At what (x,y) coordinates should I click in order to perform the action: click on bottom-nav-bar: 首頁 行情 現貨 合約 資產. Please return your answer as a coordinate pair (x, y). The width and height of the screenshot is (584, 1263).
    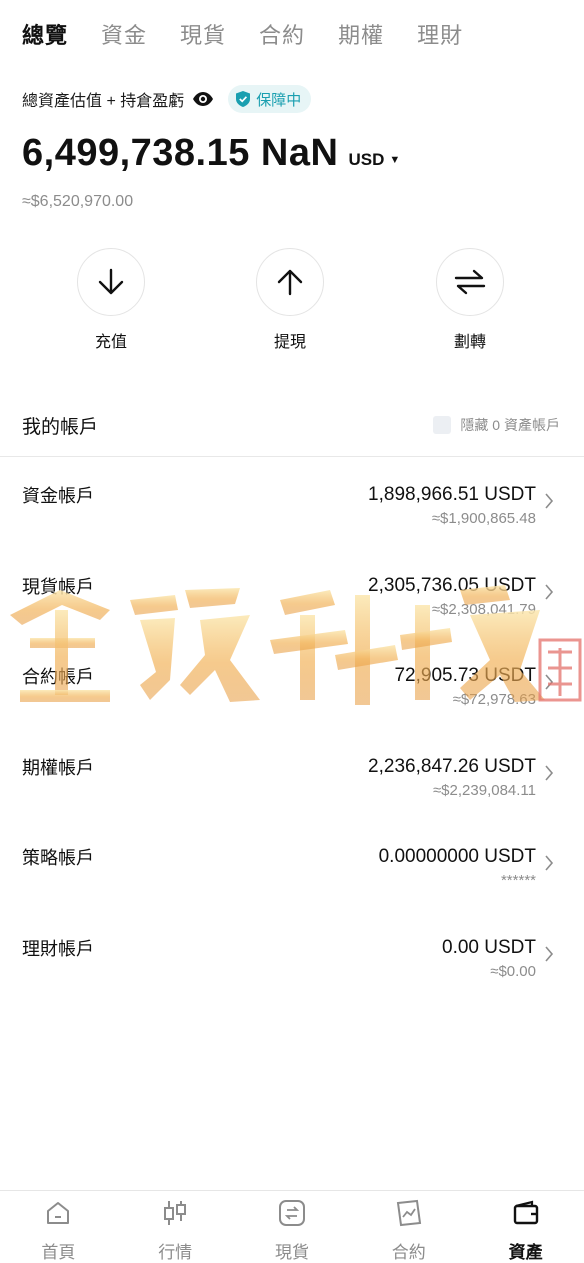
    Looking at the image, I should click on (292, 1226).